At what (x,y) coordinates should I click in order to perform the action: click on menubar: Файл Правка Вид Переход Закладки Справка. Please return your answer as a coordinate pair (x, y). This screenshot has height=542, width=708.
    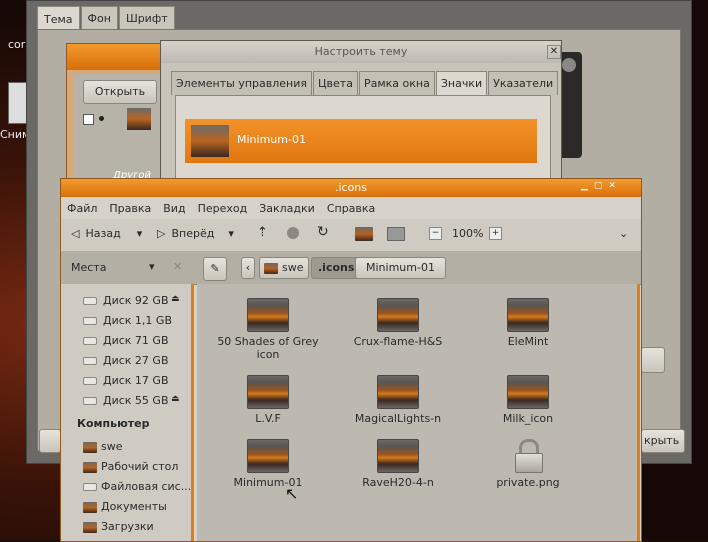
    Looking at the image, I should click on (351, 208).